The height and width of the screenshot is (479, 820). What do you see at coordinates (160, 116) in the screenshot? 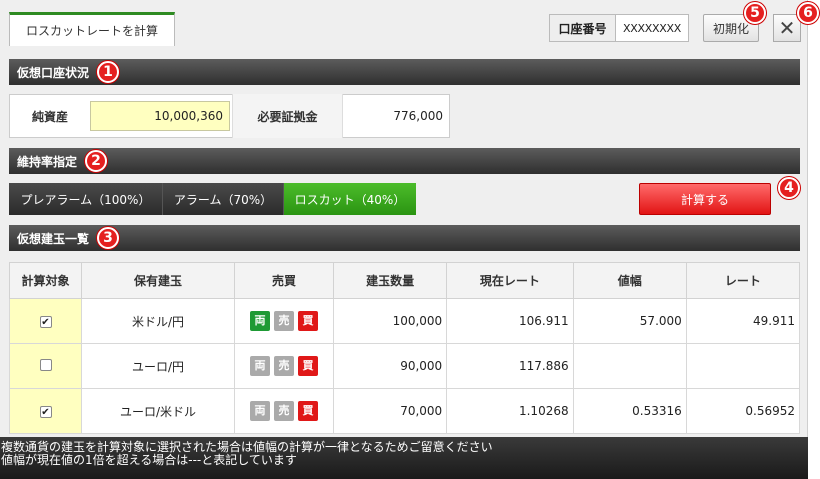
I see `net-assets-input: 10,000,360` at bounding box center [160, 116].